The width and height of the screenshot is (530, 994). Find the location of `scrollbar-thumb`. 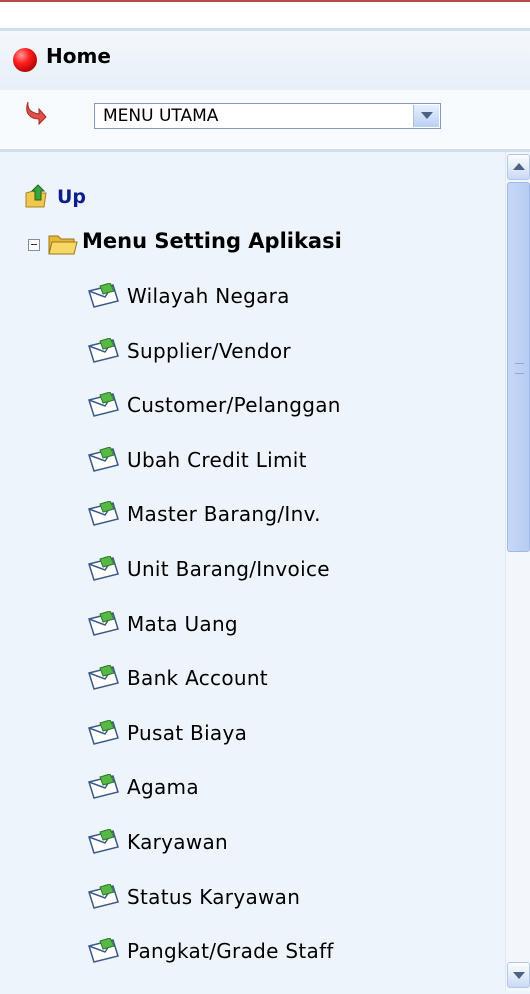

scrollbar-thumb is located at coordinates (518, 367).